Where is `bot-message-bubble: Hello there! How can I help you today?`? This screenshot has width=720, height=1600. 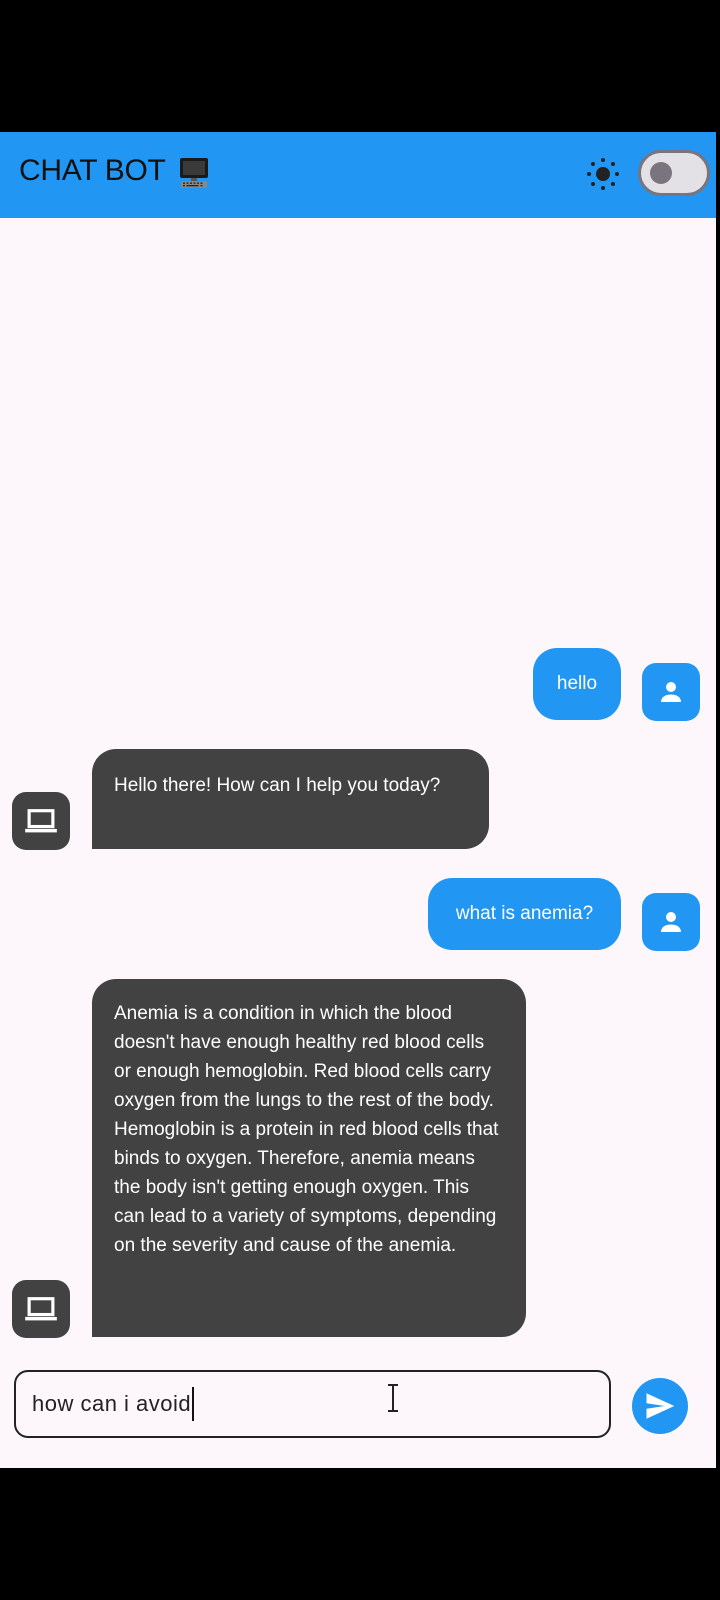
bot-message-bubble: Hello there! How can I help you today? is located at coordinates (290, 799).